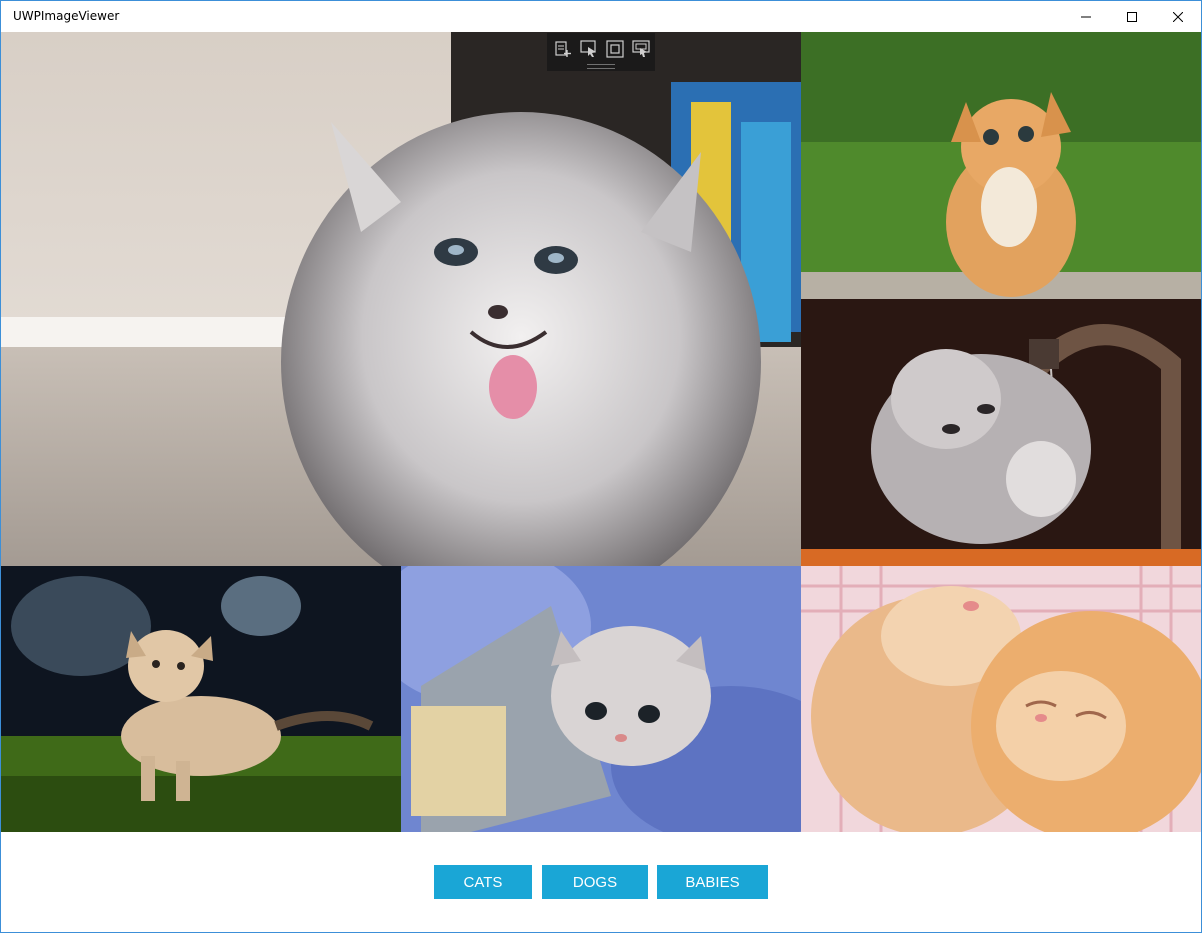 The height and width of the screenshot is (933, 1202). I want to click on maximize-icon, so click(1132, 16).